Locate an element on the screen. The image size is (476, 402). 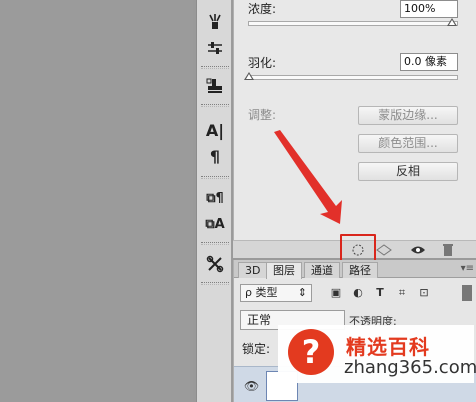
tools-icon is located at coordinates (215, 264).